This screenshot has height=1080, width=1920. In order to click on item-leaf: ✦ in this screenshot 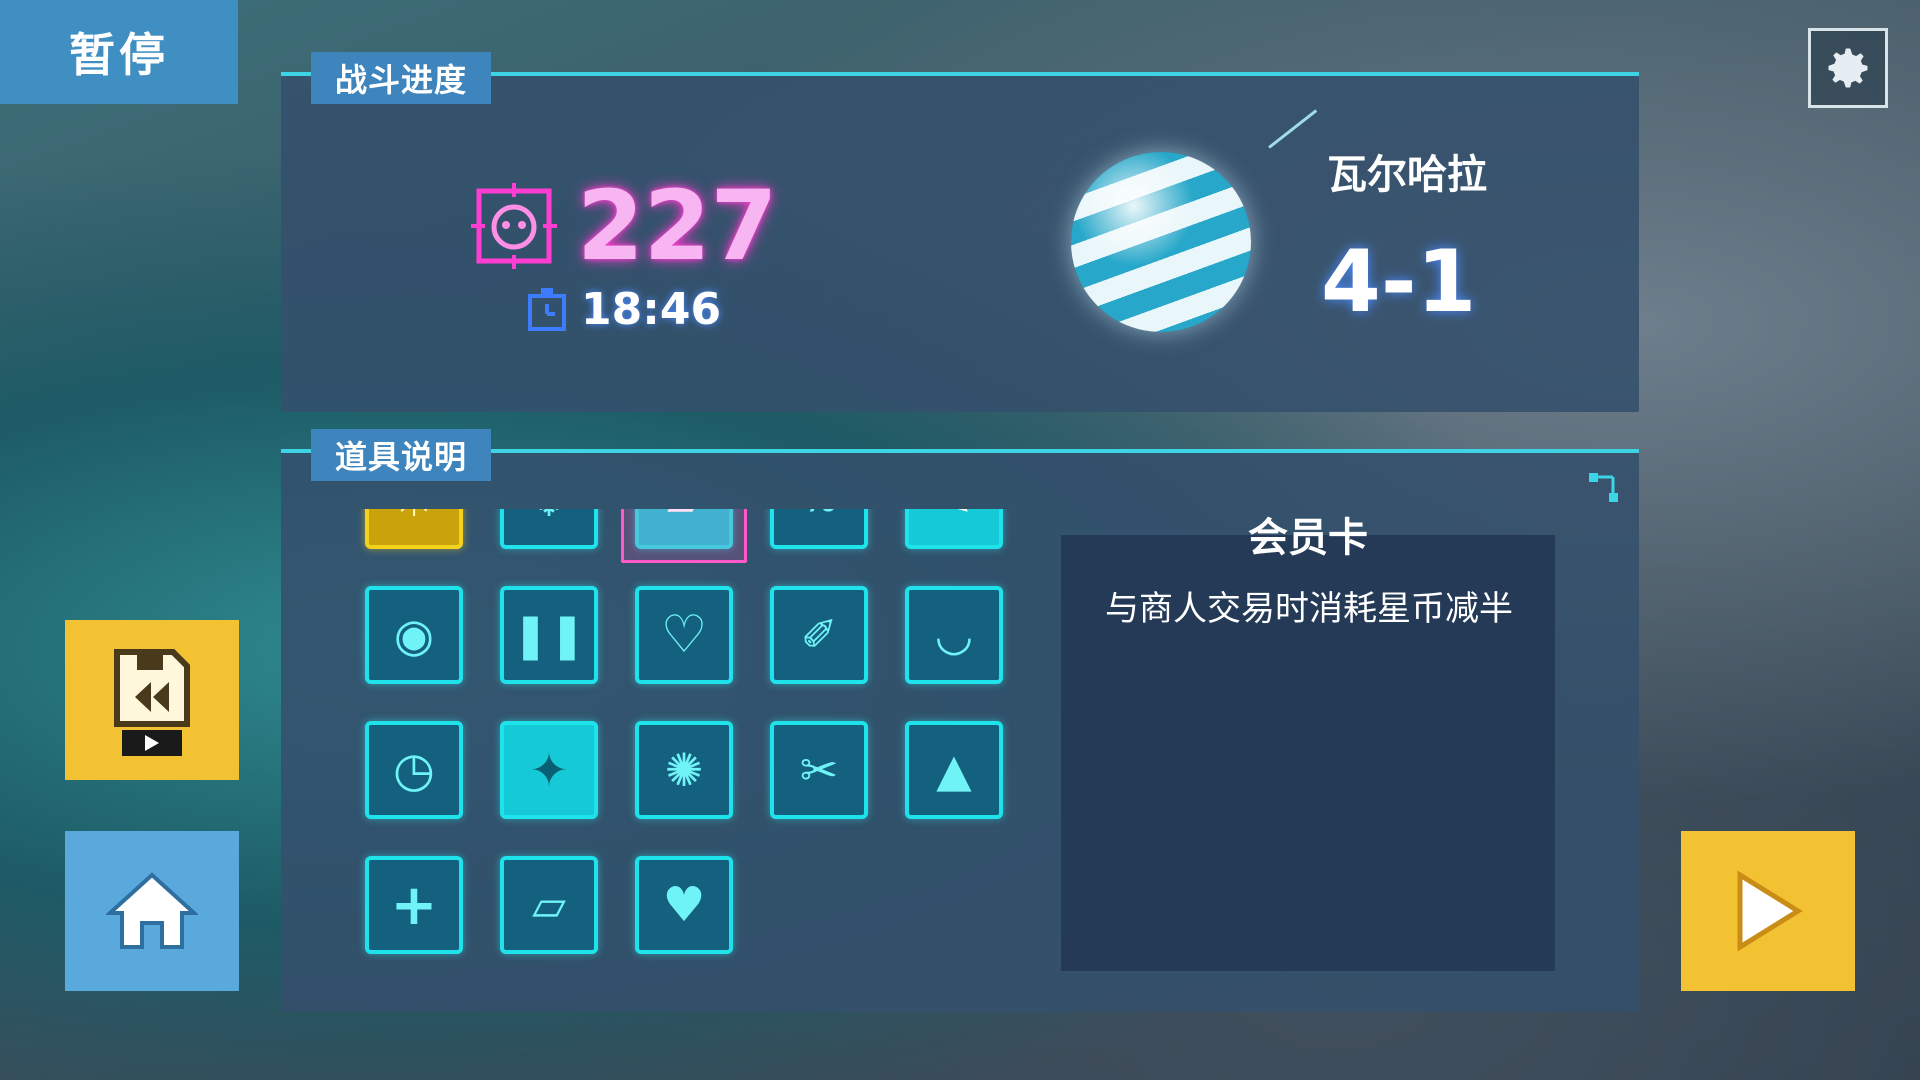, I will do `click(549, 770)`.